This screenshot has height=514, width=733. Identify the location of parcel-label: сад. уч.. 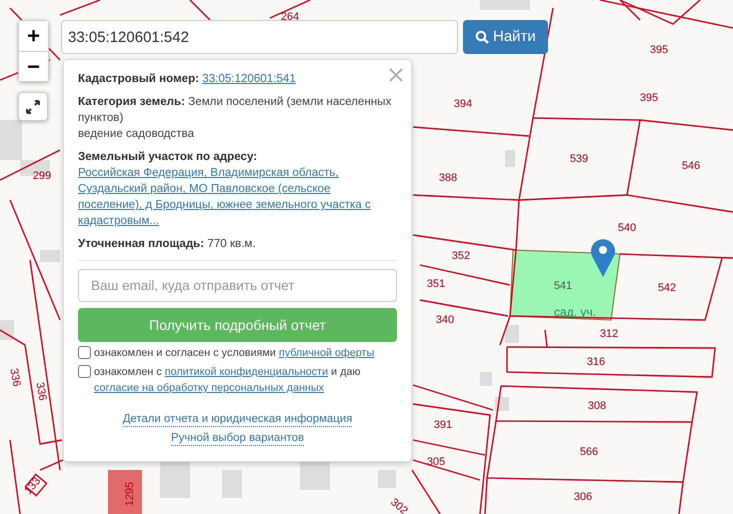
(575, 312).